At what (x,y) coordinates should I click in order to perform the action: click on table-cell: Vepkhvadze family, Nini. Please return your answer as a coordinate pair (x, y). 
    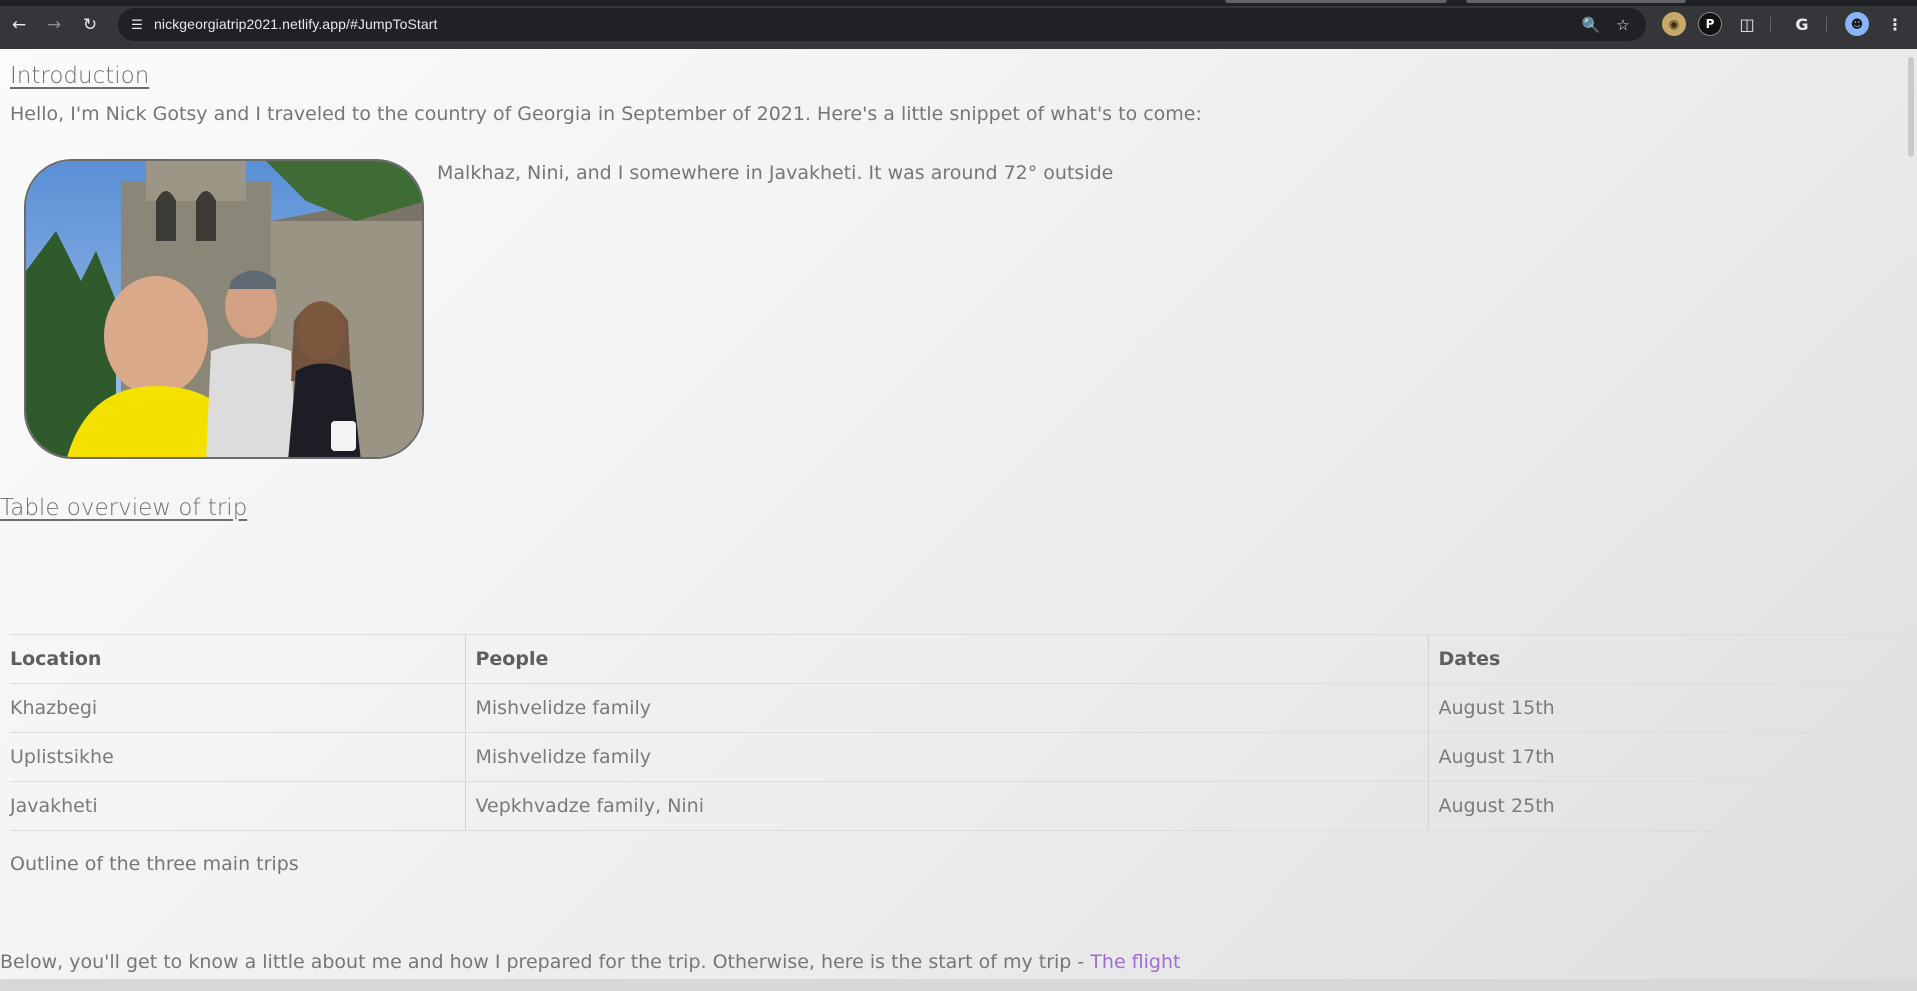
    Looking at the image, I should click on (946, 806).